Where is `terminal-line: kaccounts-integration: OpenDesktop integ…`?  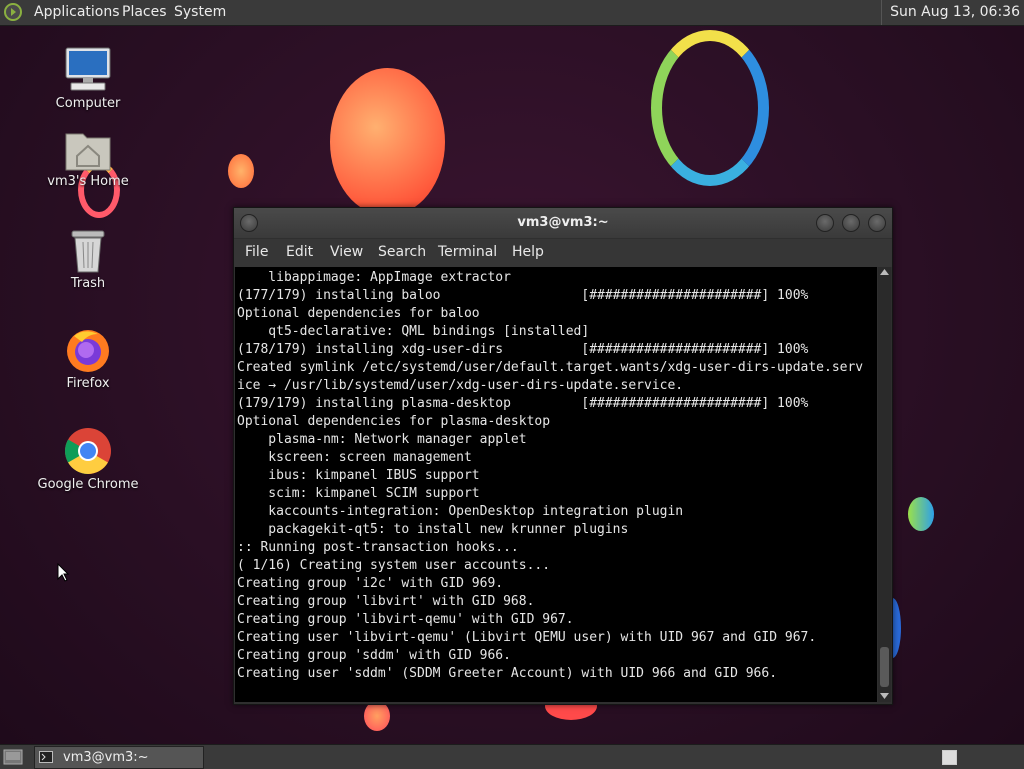
terminal-line: kaccounts-integration: OpenDesktop integ… is located at coordinates (460, 511).